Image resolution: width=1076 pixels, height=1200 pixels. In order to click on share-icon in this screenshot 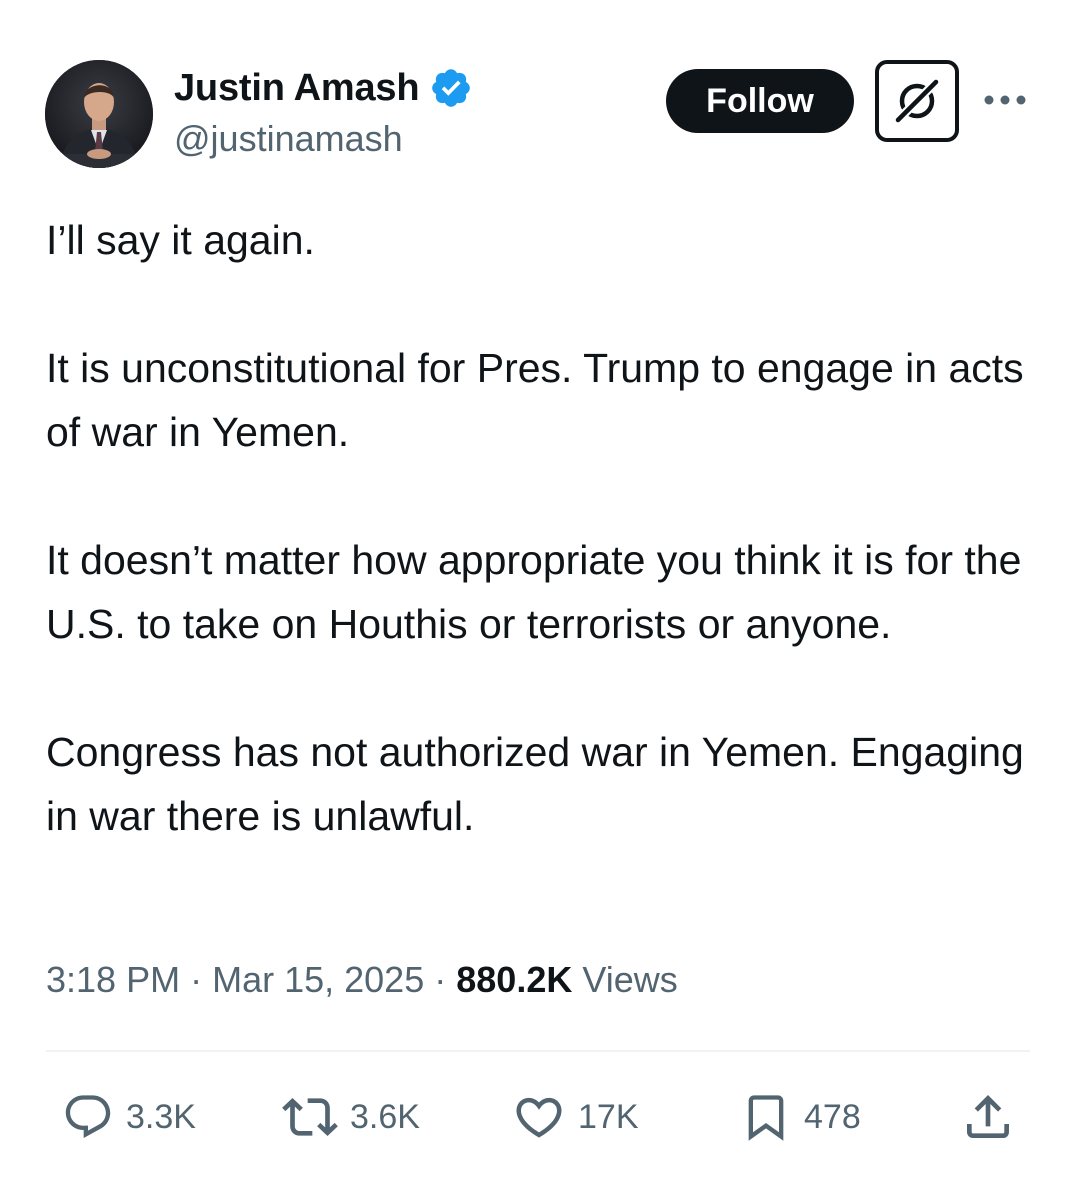, I will do `click(988, 1116)`.